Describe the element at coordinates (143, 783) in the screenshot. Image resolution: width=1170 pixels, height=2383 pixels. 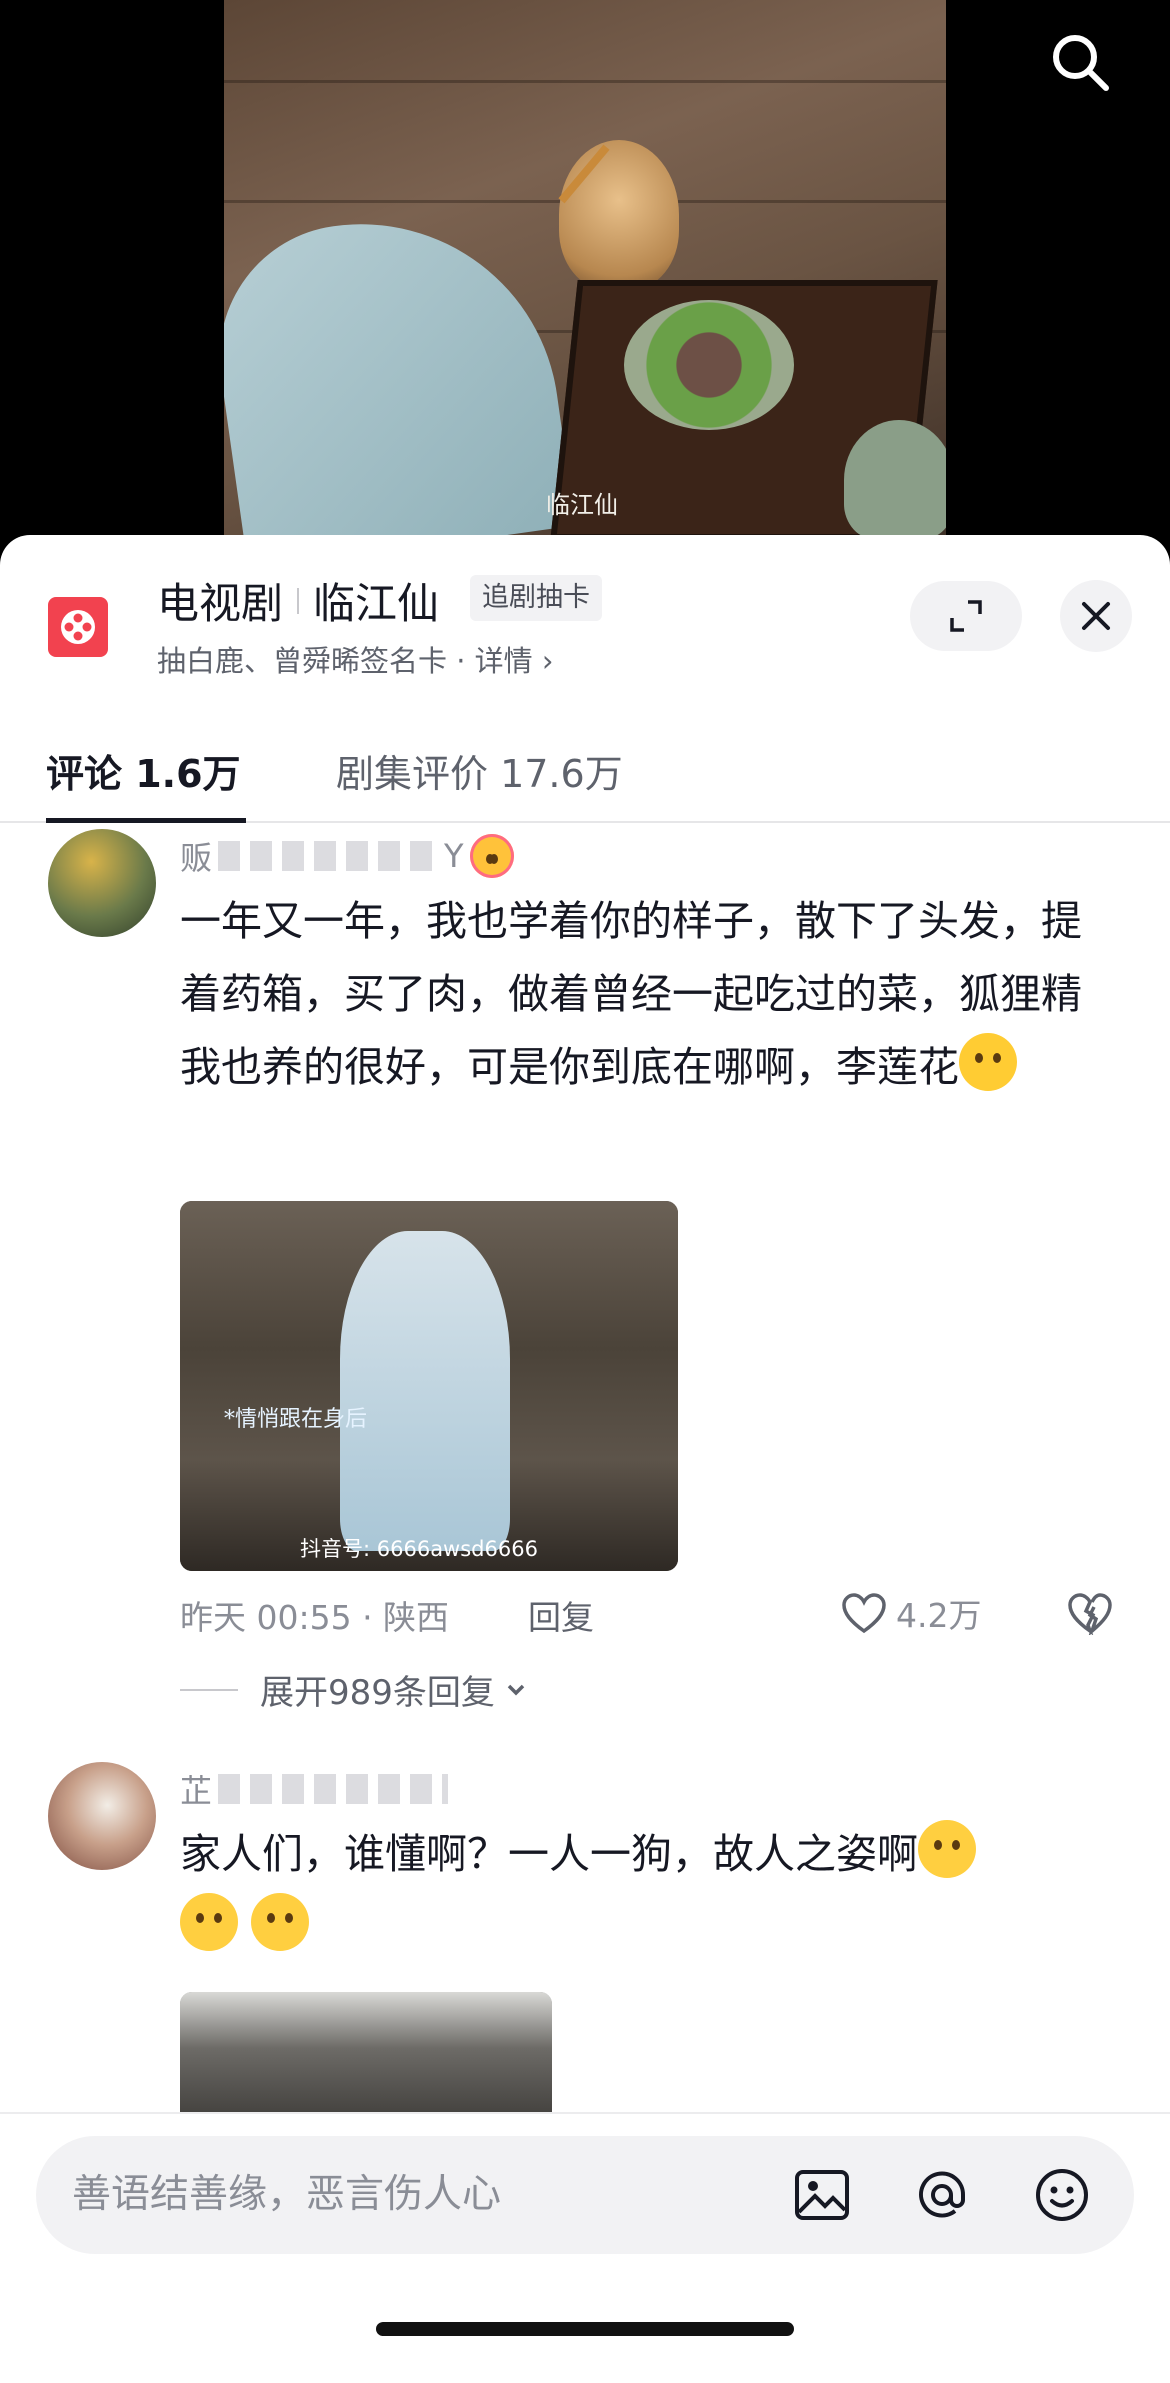
I see `tab-comments: 评论 1.6万` at that location.